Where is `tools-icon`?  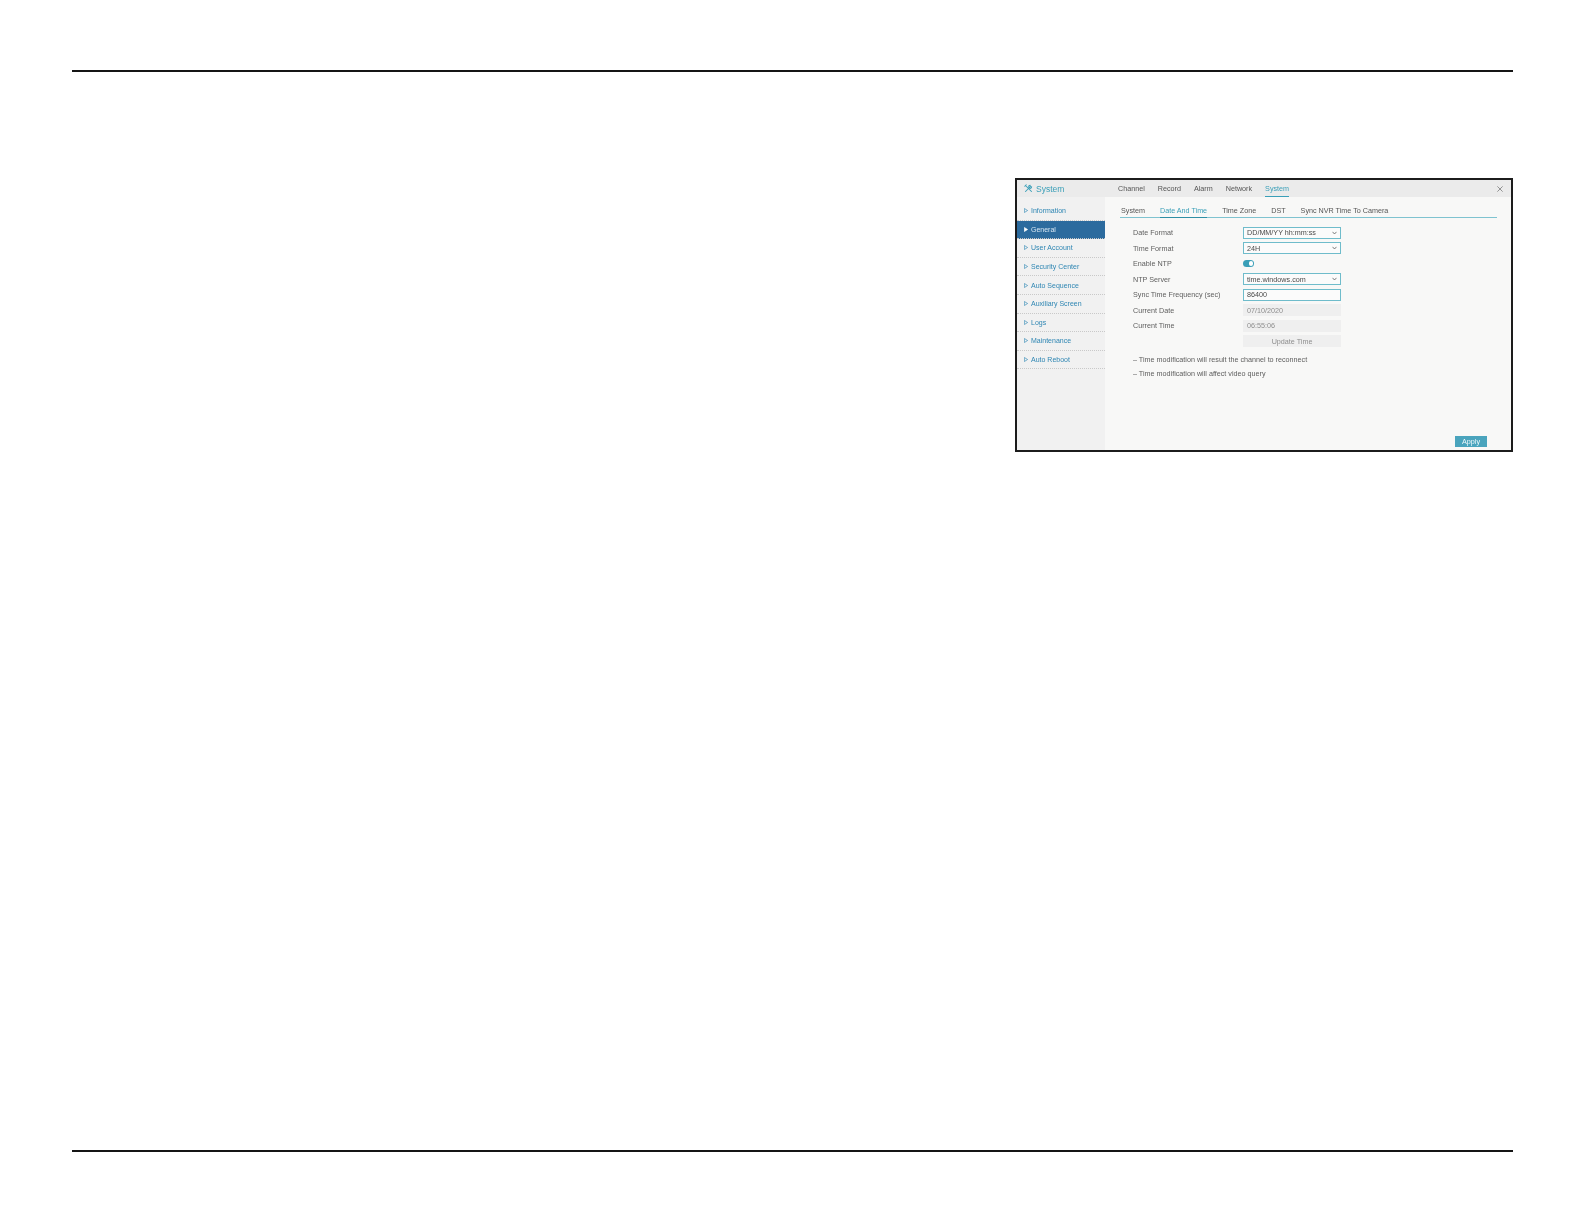
tools-icon is located at coordinates (1028, 188).